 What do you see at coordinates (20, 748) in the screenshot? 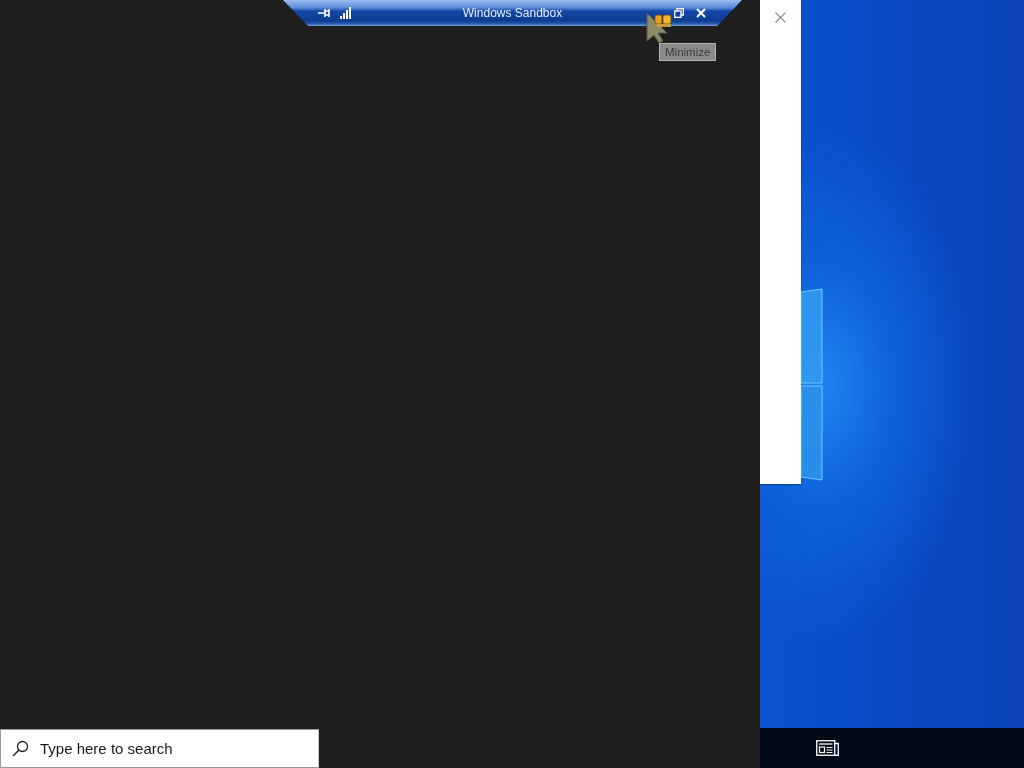
I see `search-icon` at bounding box center [20, 748].